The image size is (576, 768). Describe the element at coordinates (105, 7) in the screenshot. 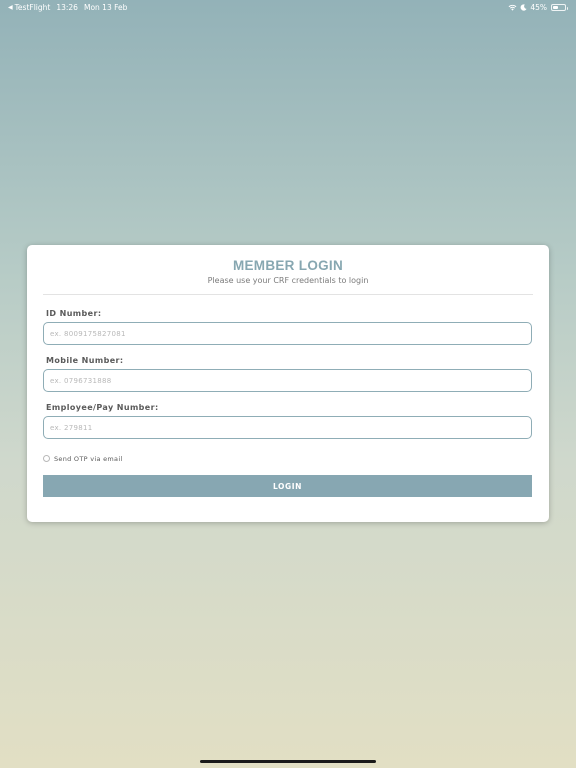

I see `status-date: Mon 13 Feb` at that location.